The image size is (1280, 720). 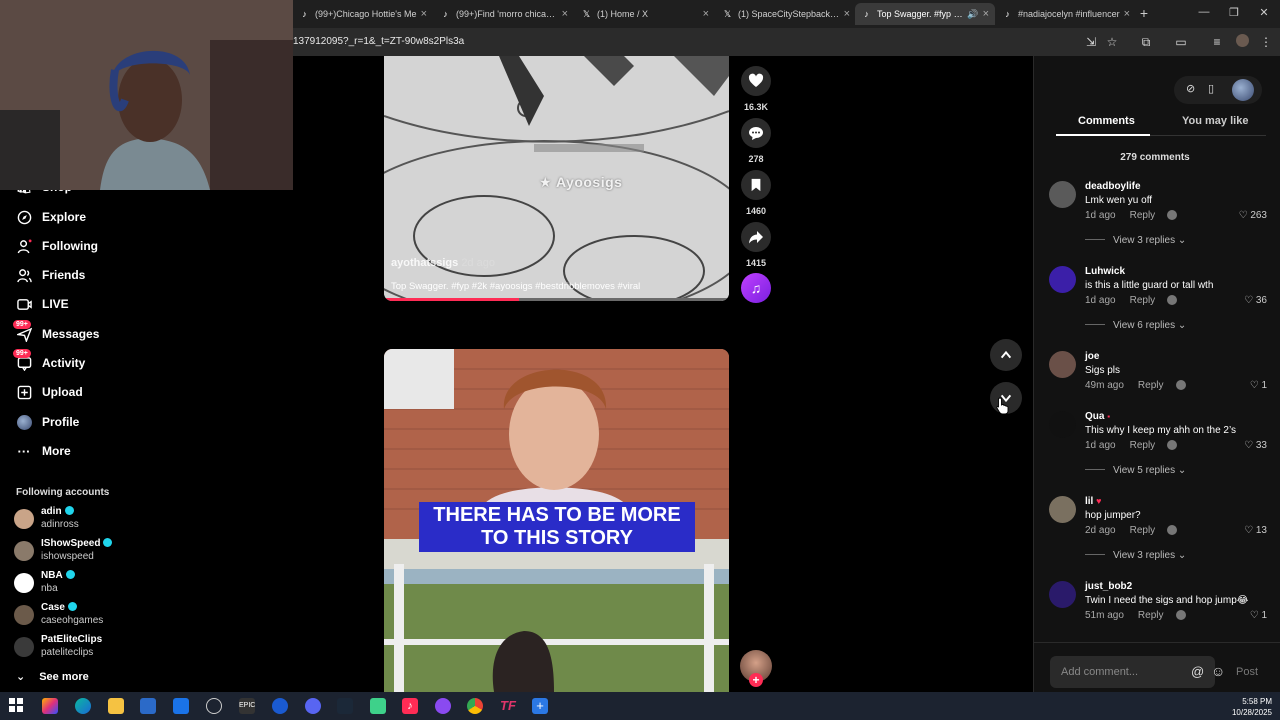 I want to click on nav-item-friends: Friends, so click(x=50, y=275).